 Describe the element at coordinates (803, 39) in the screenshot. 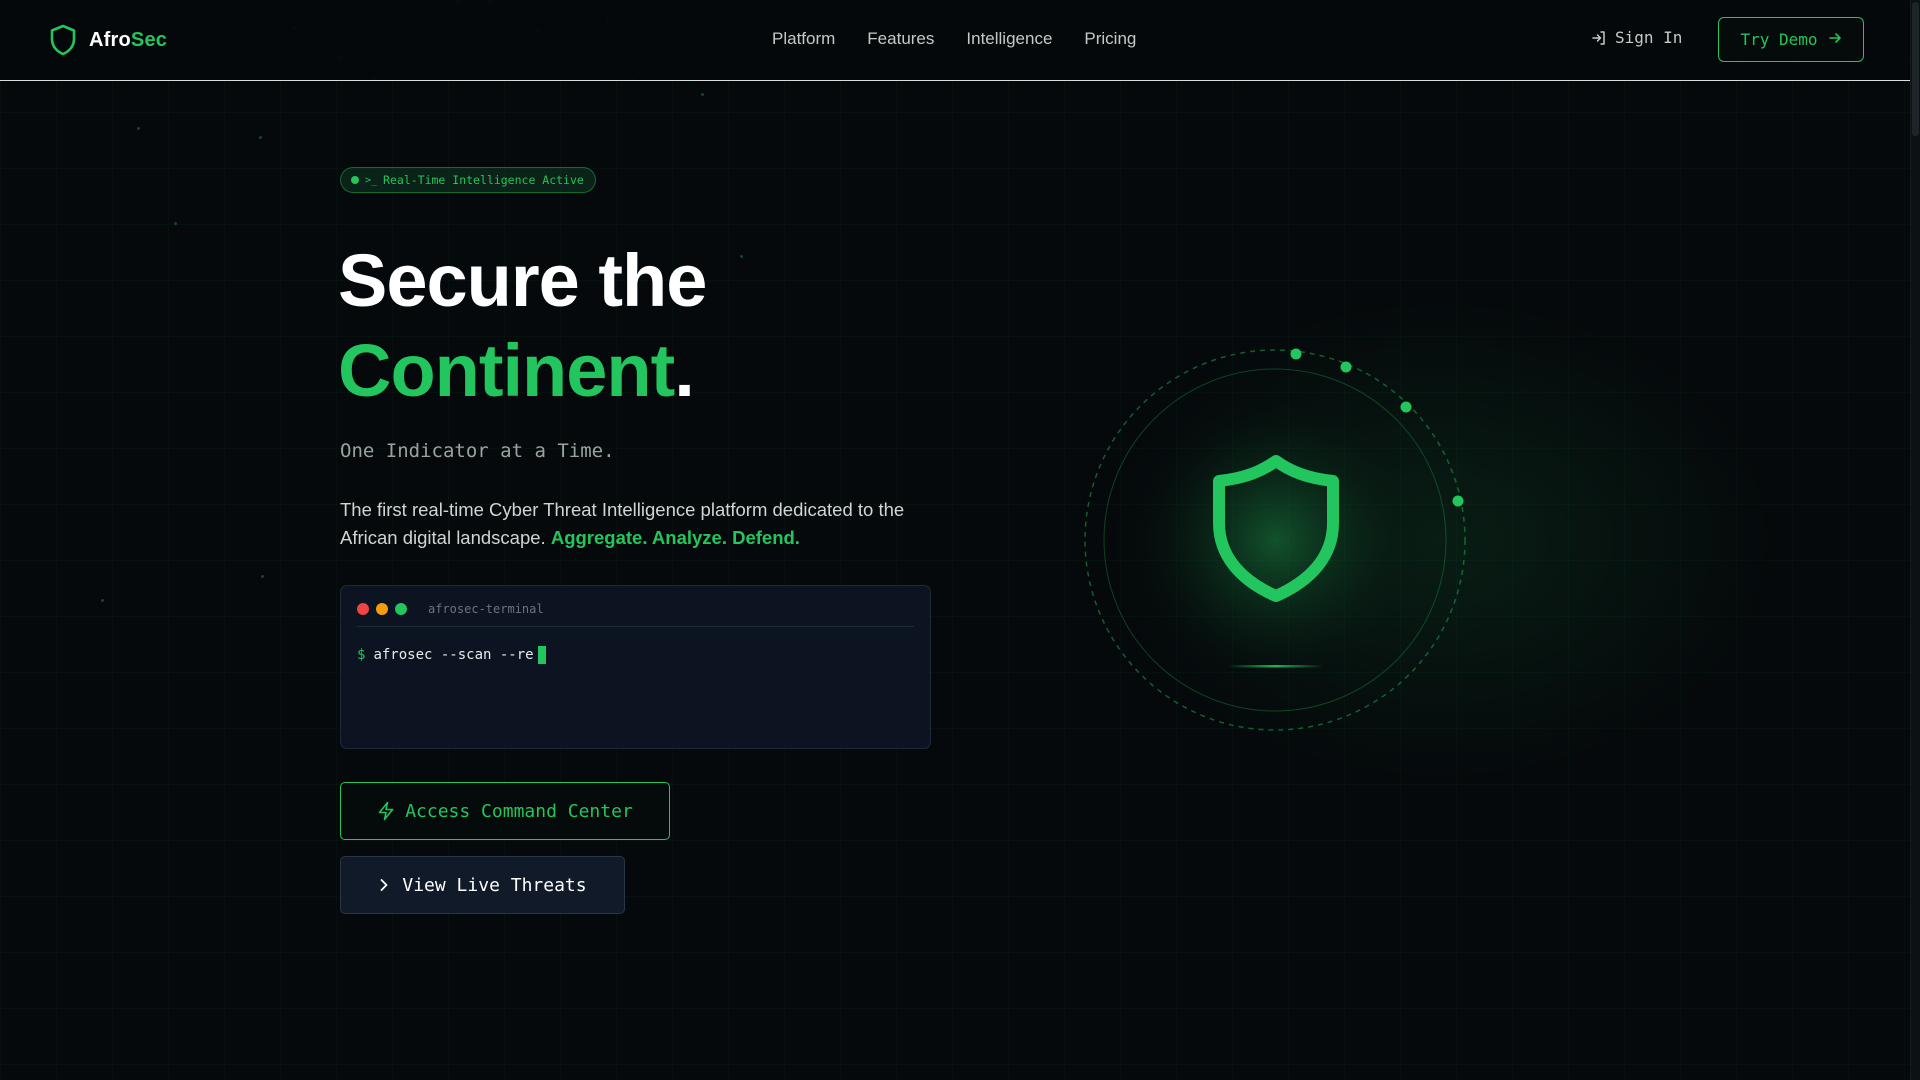

I see `nav-link-platform: Platform` at that location.